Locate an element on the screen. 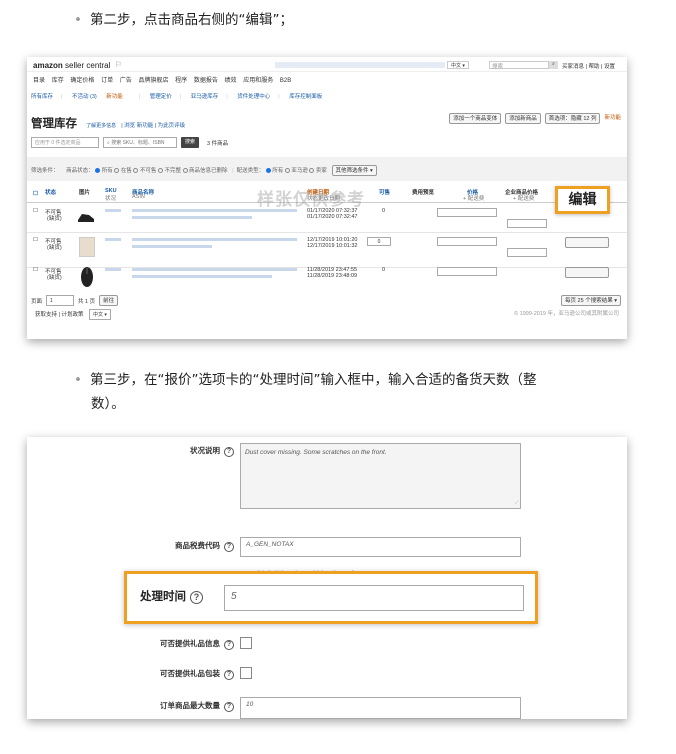 The image size is (676, 754). more-filters-button: 其他筛选条件 ▾ is located at coordinates (354, 170).